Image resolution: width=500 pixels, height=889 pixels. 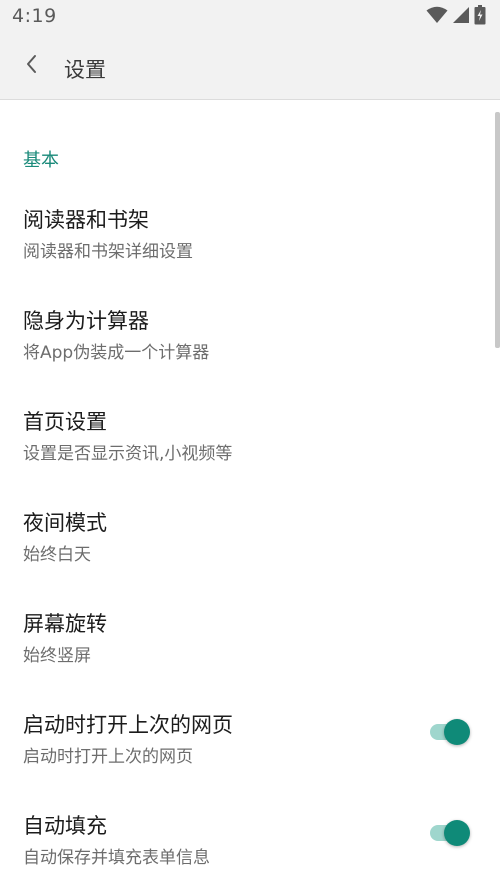 What do you see at coordinates (246, 450) in the screenshot?
I see `setting-item-home-settings: 首页设置 设置是否显示资讯,小视频等` at bounding box center [246, 450].